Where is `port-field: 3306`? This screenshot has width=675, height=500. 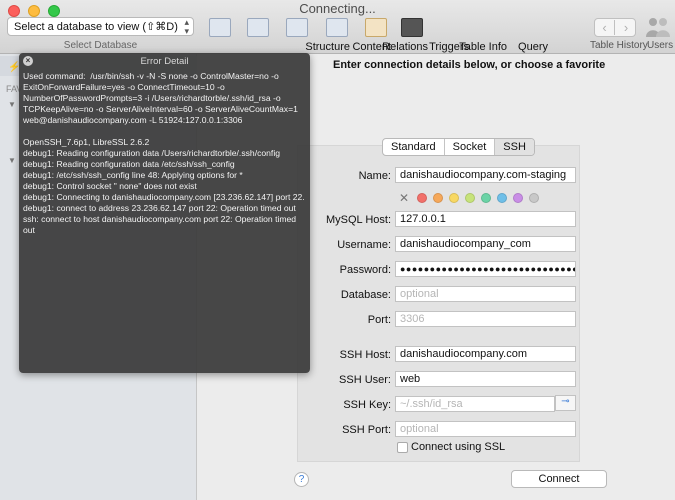
port-field: 3306 is located at coordinates (485, 319).